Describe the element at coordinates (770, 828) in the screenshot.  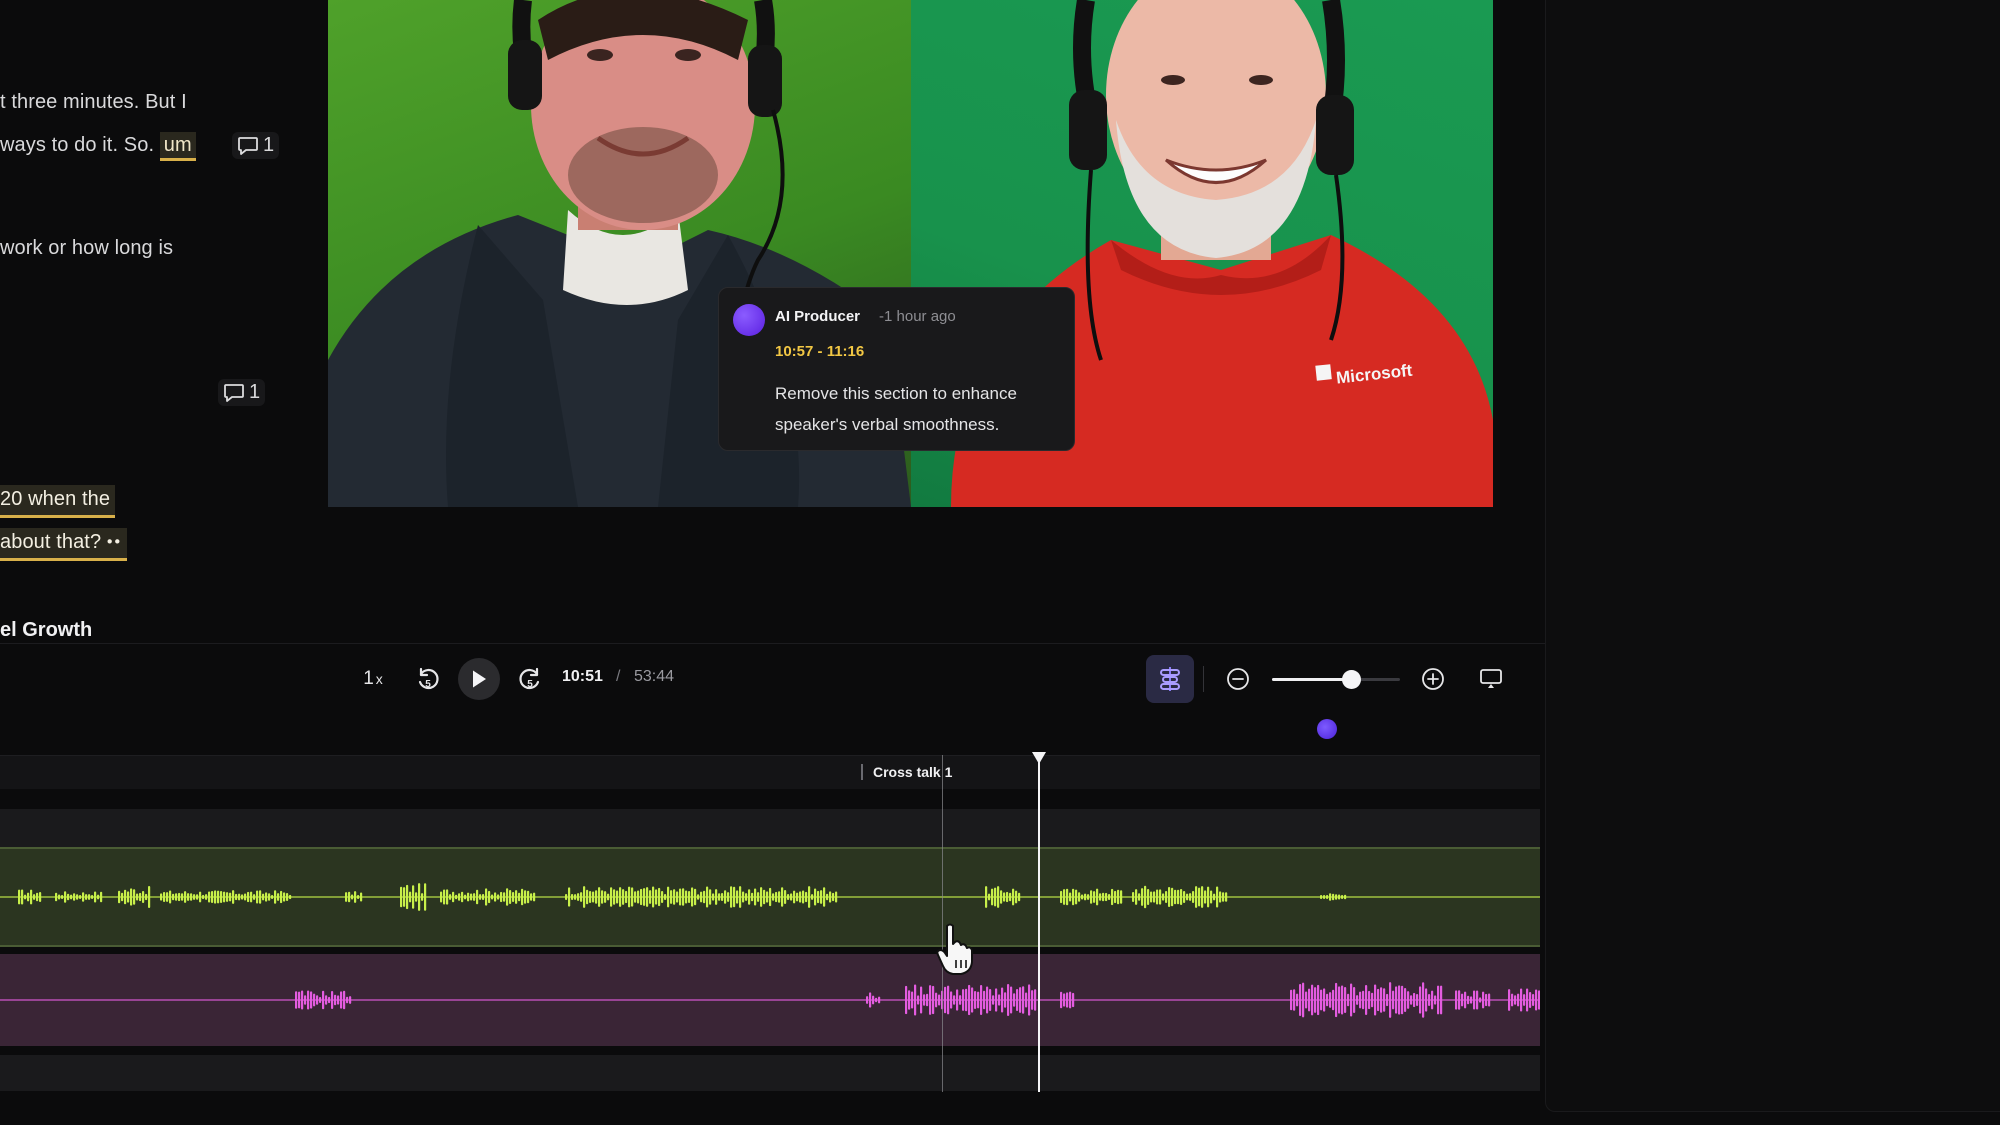
I see `timeline-empty-track` at that location.